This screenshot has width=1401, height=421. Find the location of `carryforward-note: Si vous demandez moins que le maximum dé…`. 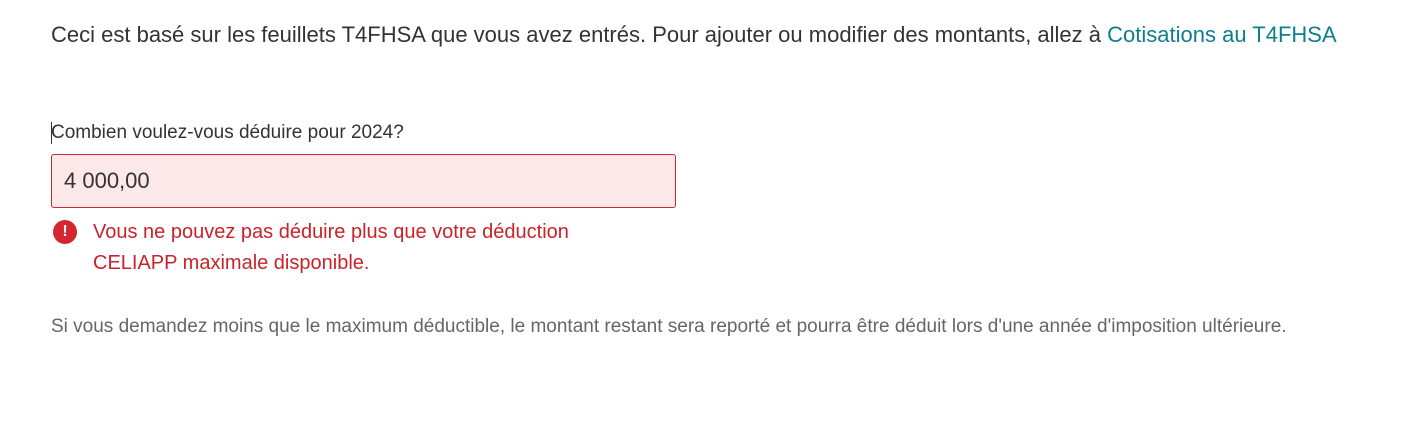

carryforward-note: Si vous demandez moins que le maximum dé… is located at coordinates (669, 326).